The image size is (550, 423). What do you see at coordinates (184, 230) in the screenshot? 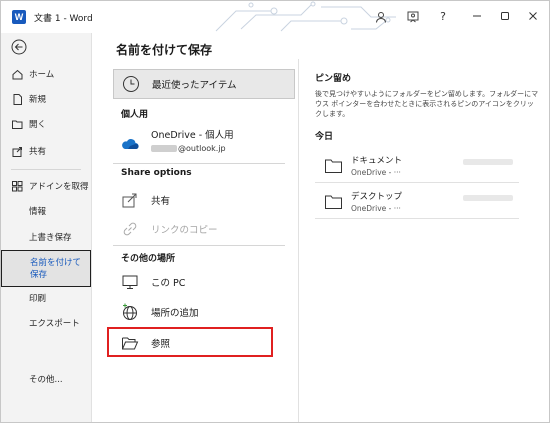
I see `copy-link-label: リンクのコピー` at bounding box center [184, 230].